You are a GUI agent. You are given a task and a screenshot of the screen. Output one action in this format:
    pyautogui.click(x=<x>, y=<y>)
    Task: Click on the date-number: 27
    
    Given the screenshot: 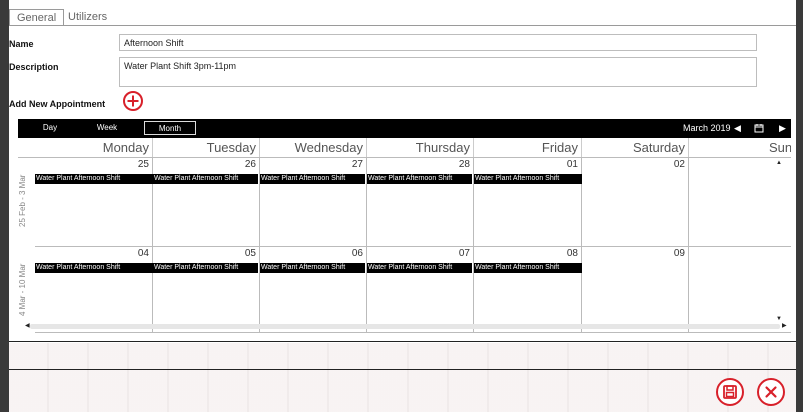 What is the action you would take?
    pyautogui.click(x=357, y=164)
    